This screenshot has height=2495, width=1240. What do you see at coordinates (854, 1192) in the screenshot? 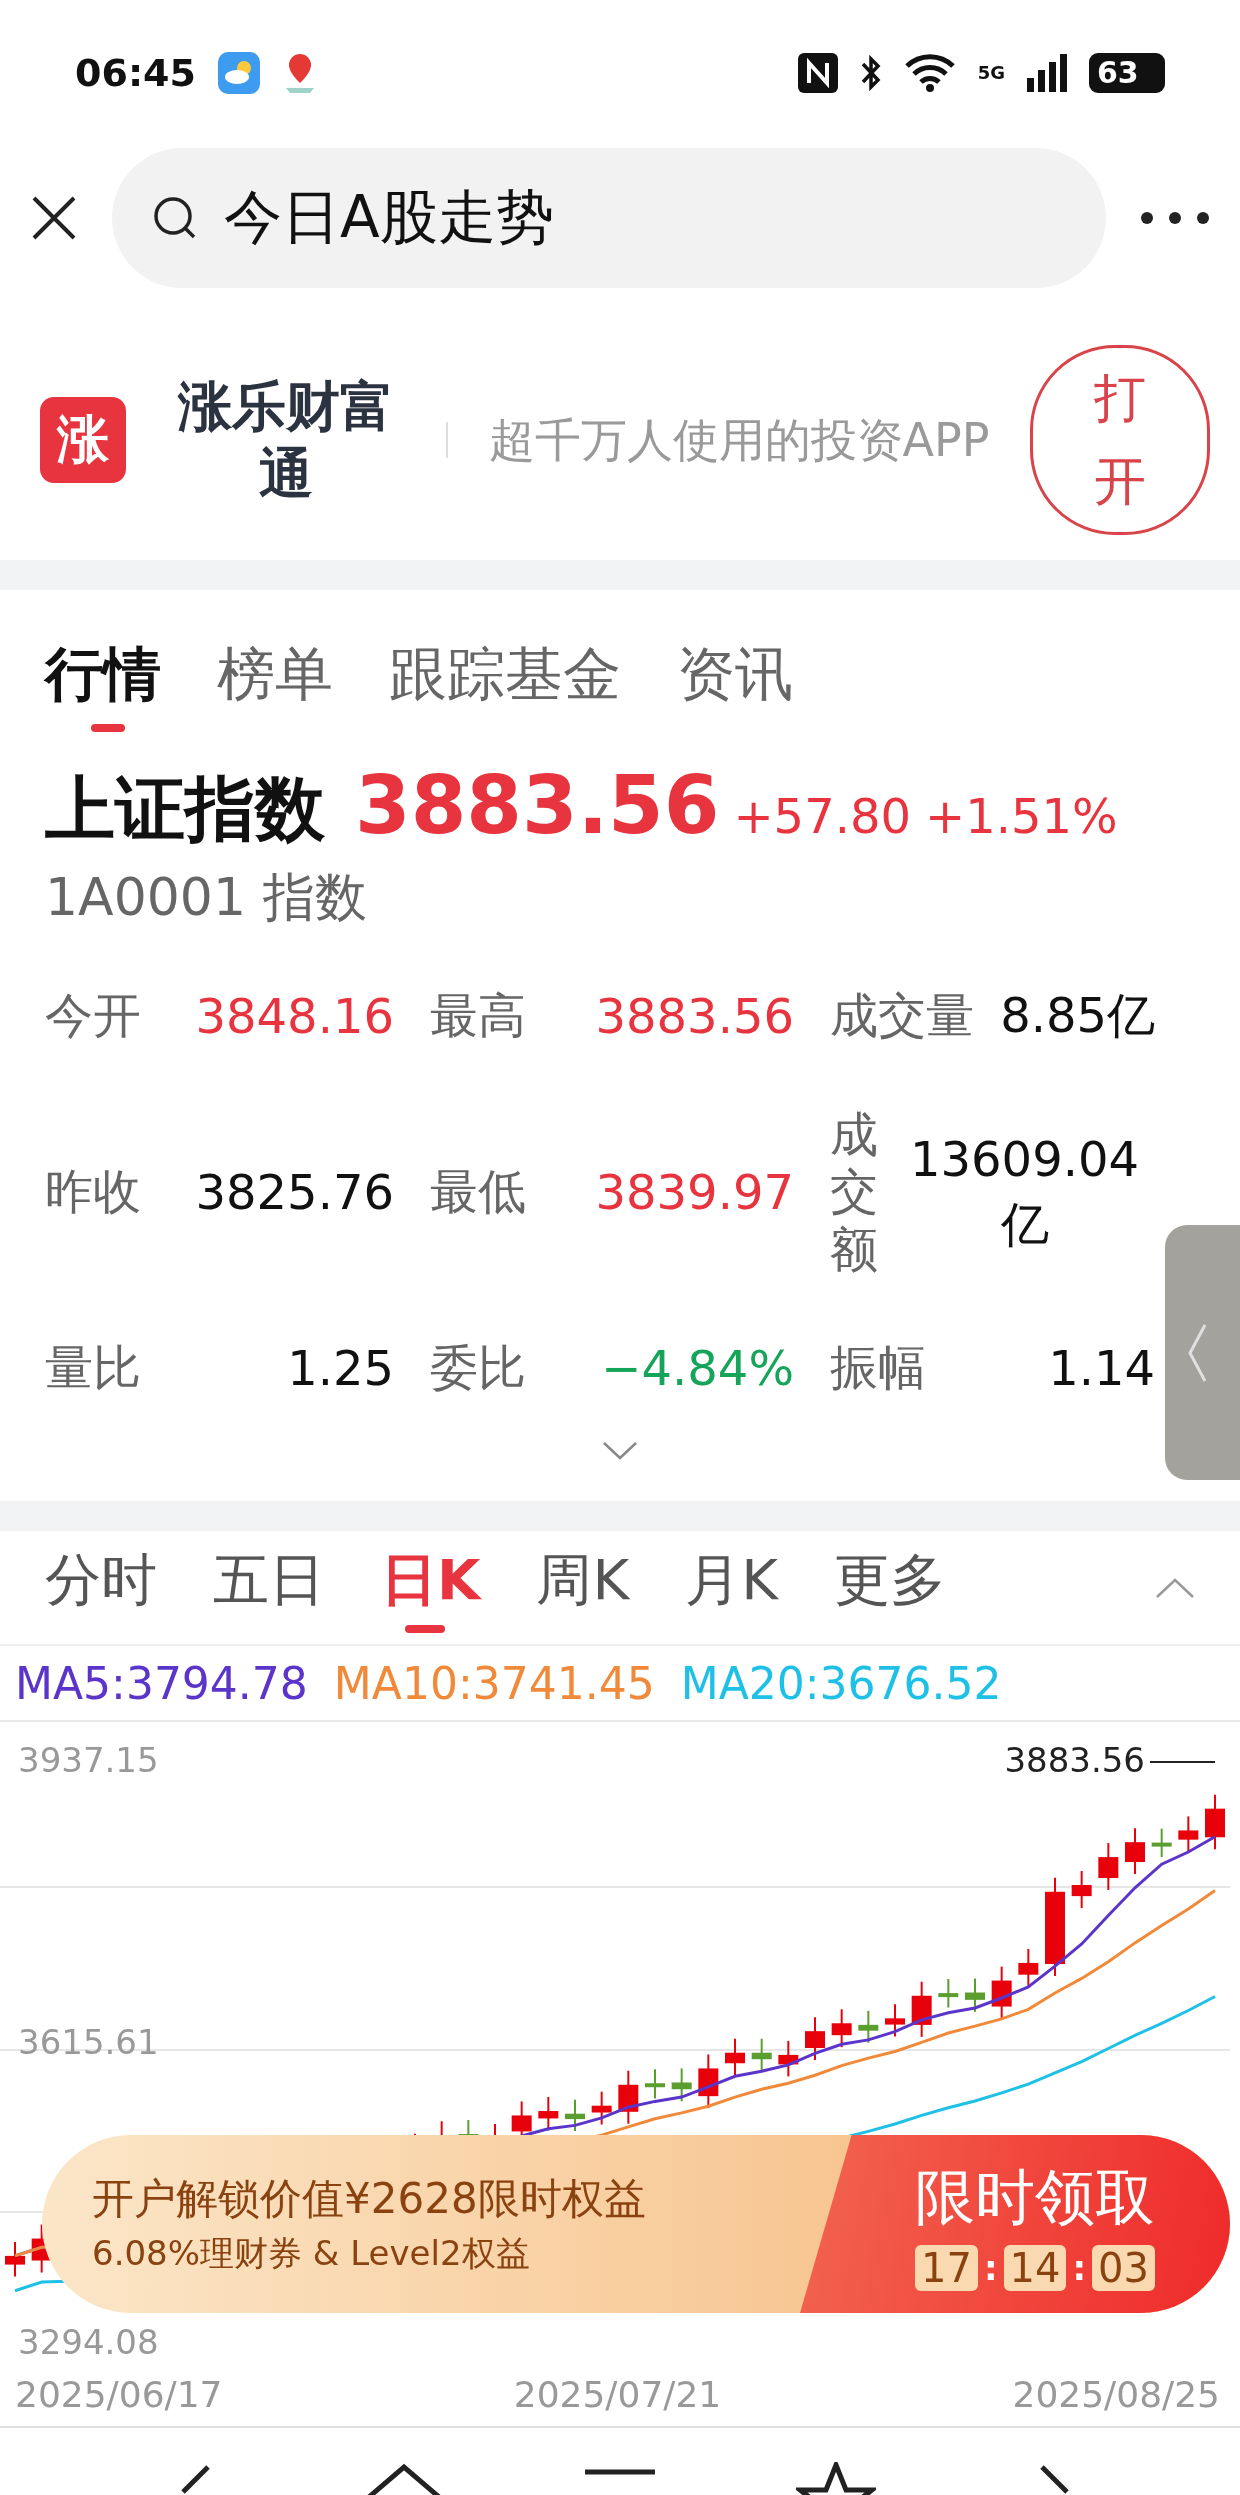
I see `stat-label: 成交额` at bounding box center [854, 1192].